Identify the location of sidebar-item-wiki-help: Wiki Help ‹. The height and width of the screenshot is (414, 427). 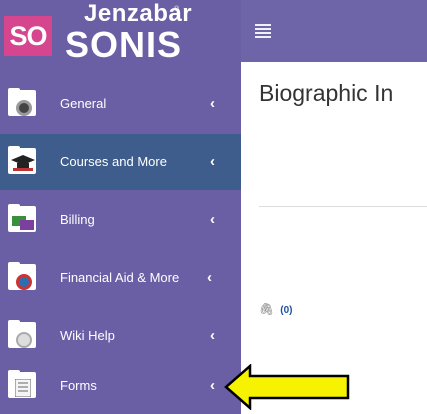
(120, 336).